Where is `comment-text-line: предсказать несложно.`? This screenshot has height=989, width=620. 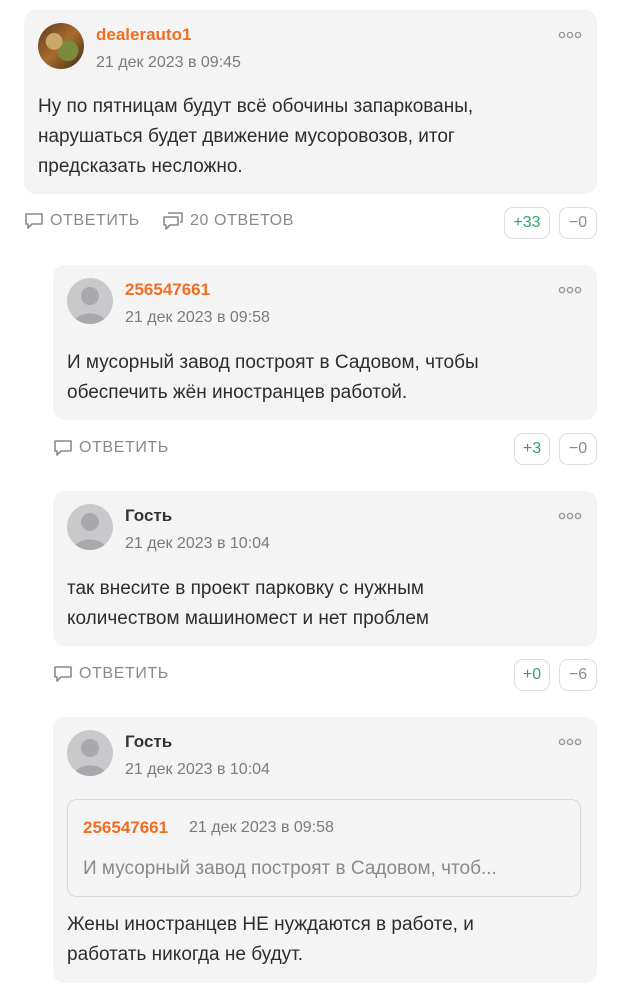
comment-text-line: предсказать несложно. is located at coordinates (140, 166).